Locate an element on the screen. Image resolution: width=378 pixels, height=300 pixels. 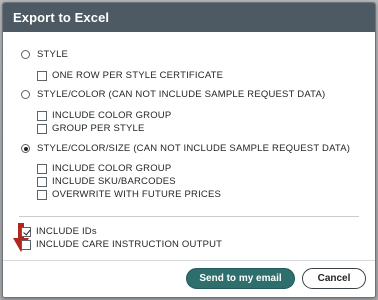
dialog-titlebar: Export to Excel is located at coordinates (189, 17).